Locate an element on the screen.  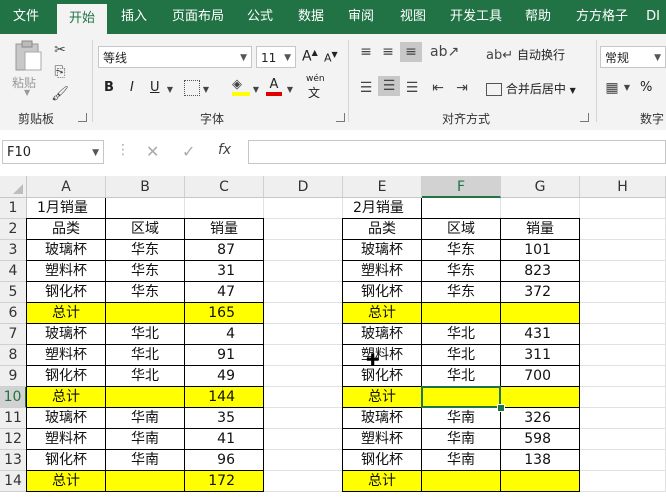
row-header-11: 11 is located at coordinates (13, 418).